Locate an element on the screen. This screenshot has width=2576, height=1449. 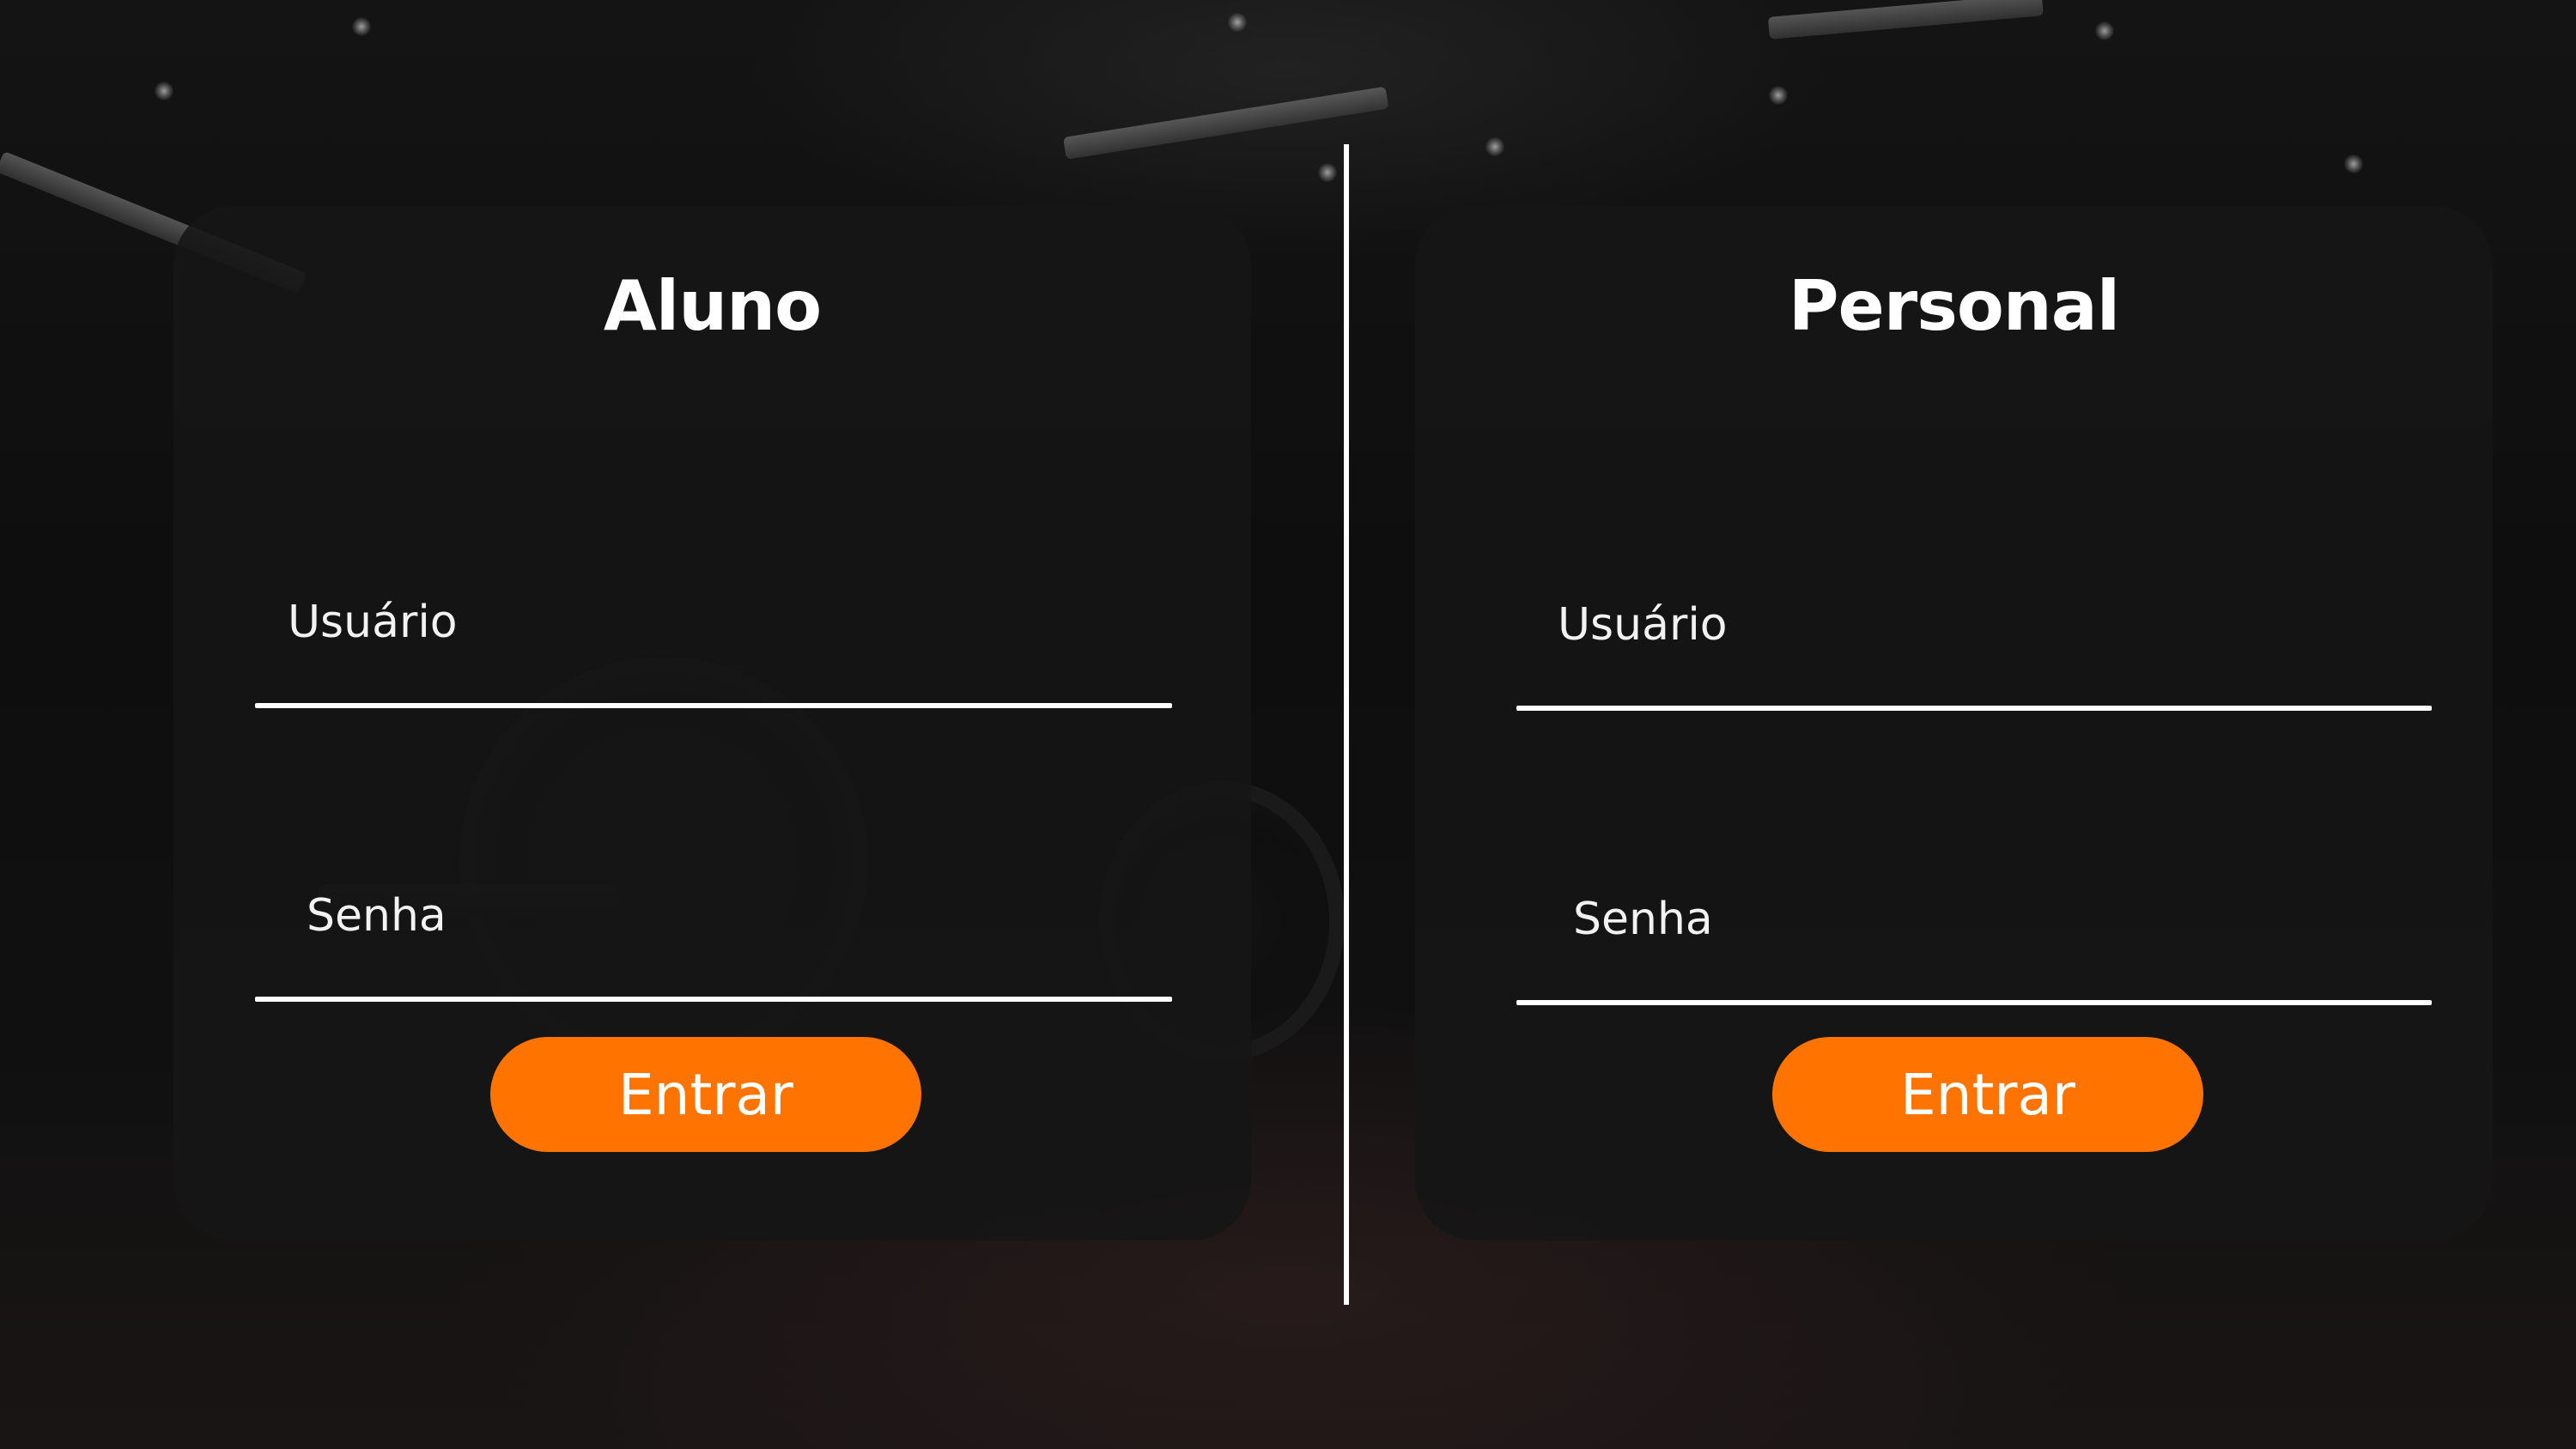
personal-username-label: Usuário is located at coordinates (1643, 625).